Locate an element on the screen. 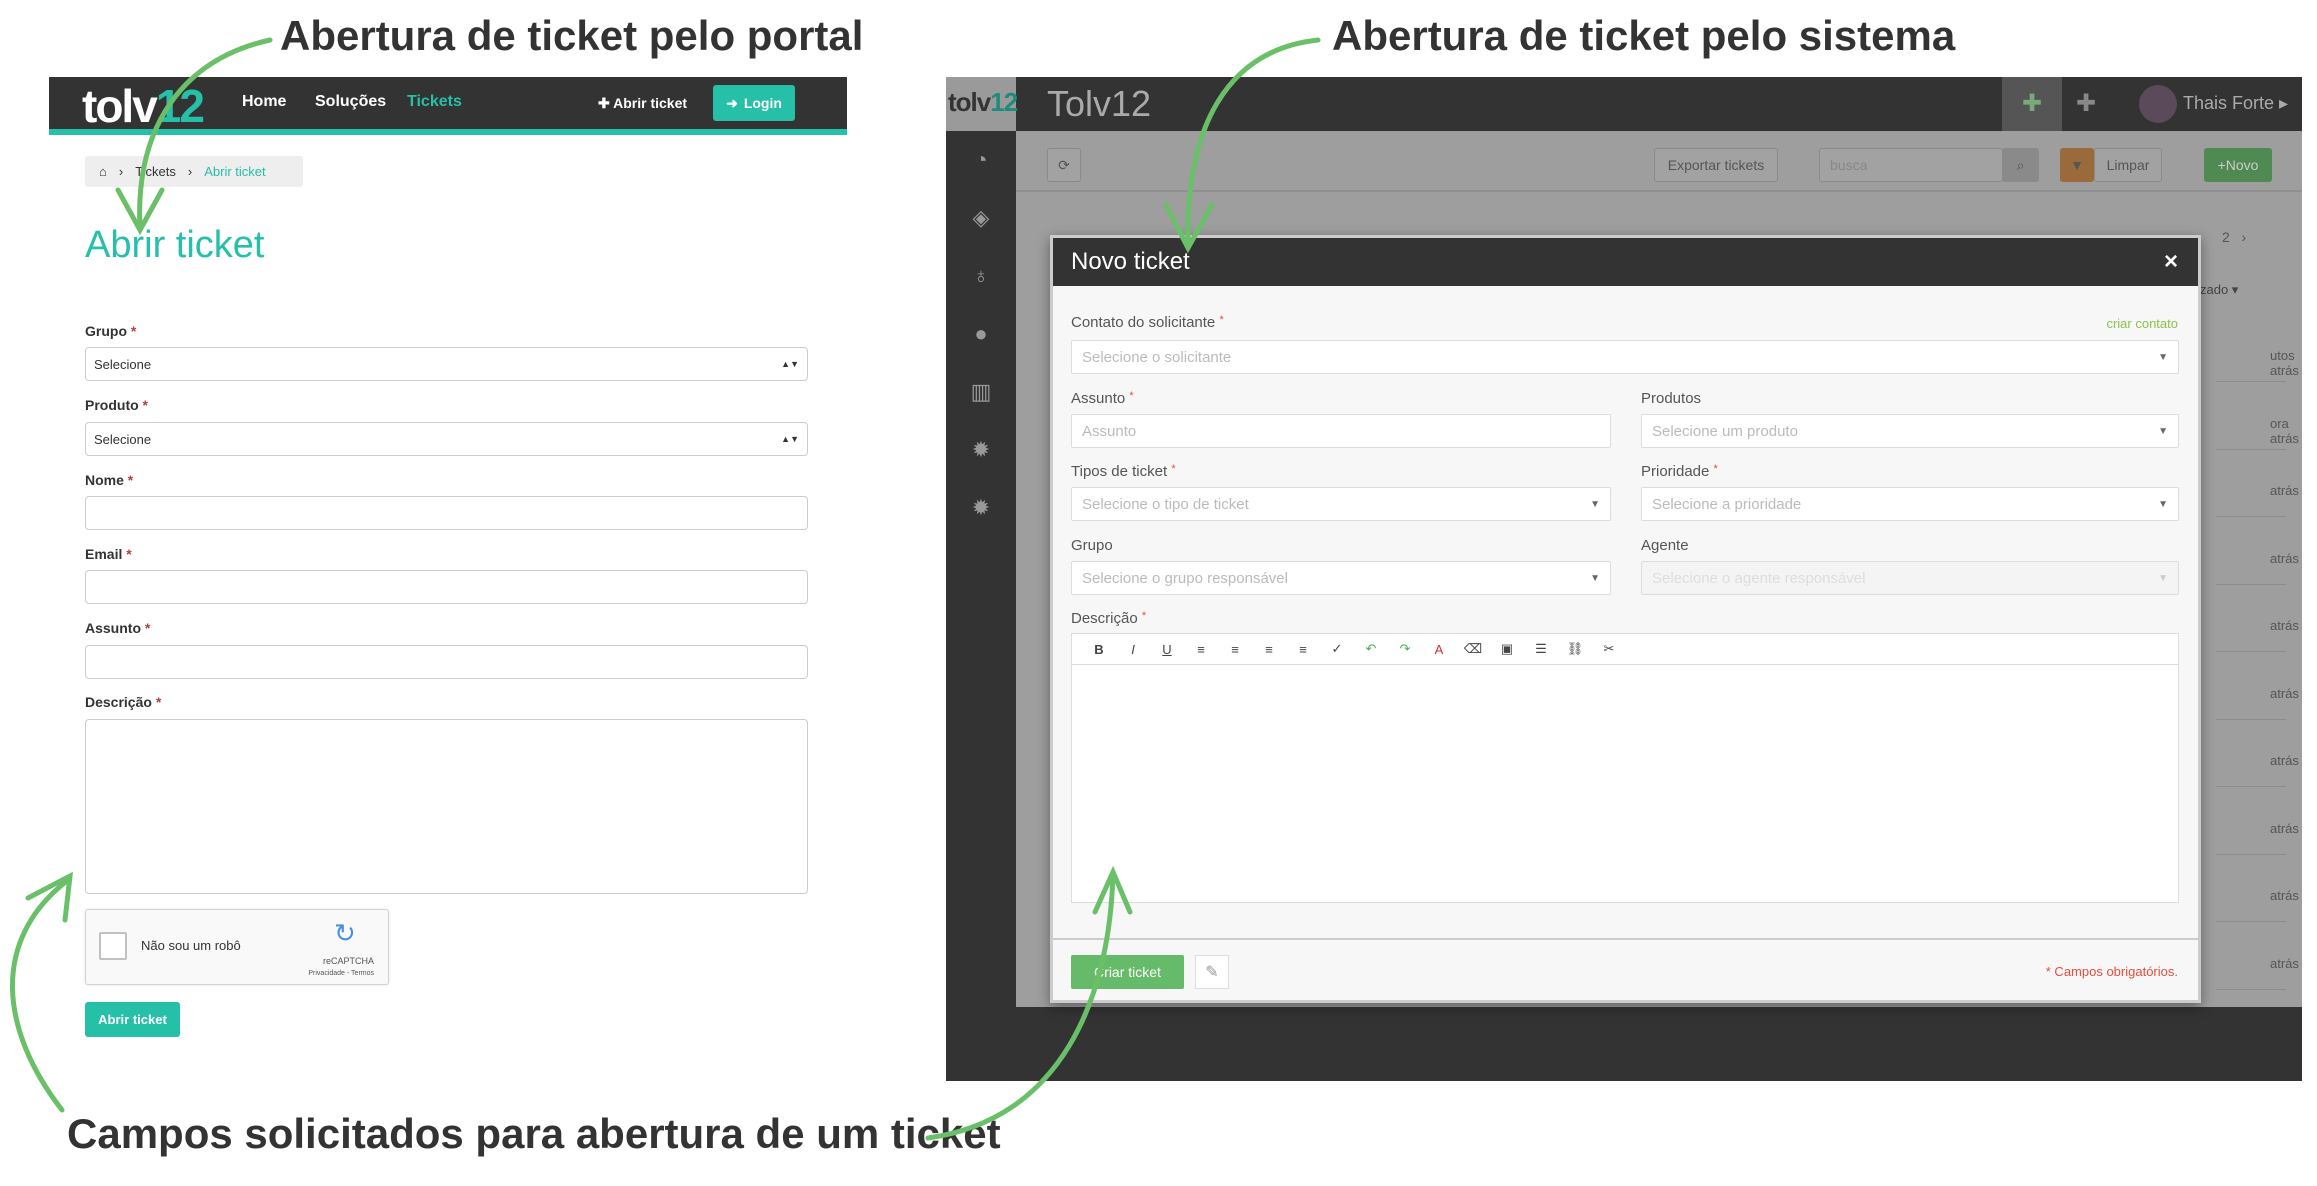  editor-tool-7-icon: ✓ is located at coordinates (1337, 649).